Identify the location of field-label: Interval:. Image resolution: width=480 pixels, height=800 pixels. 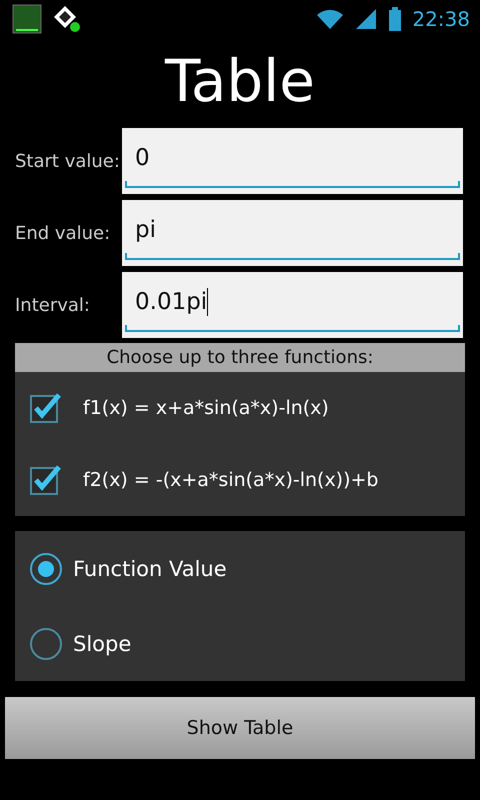
(53, 305).